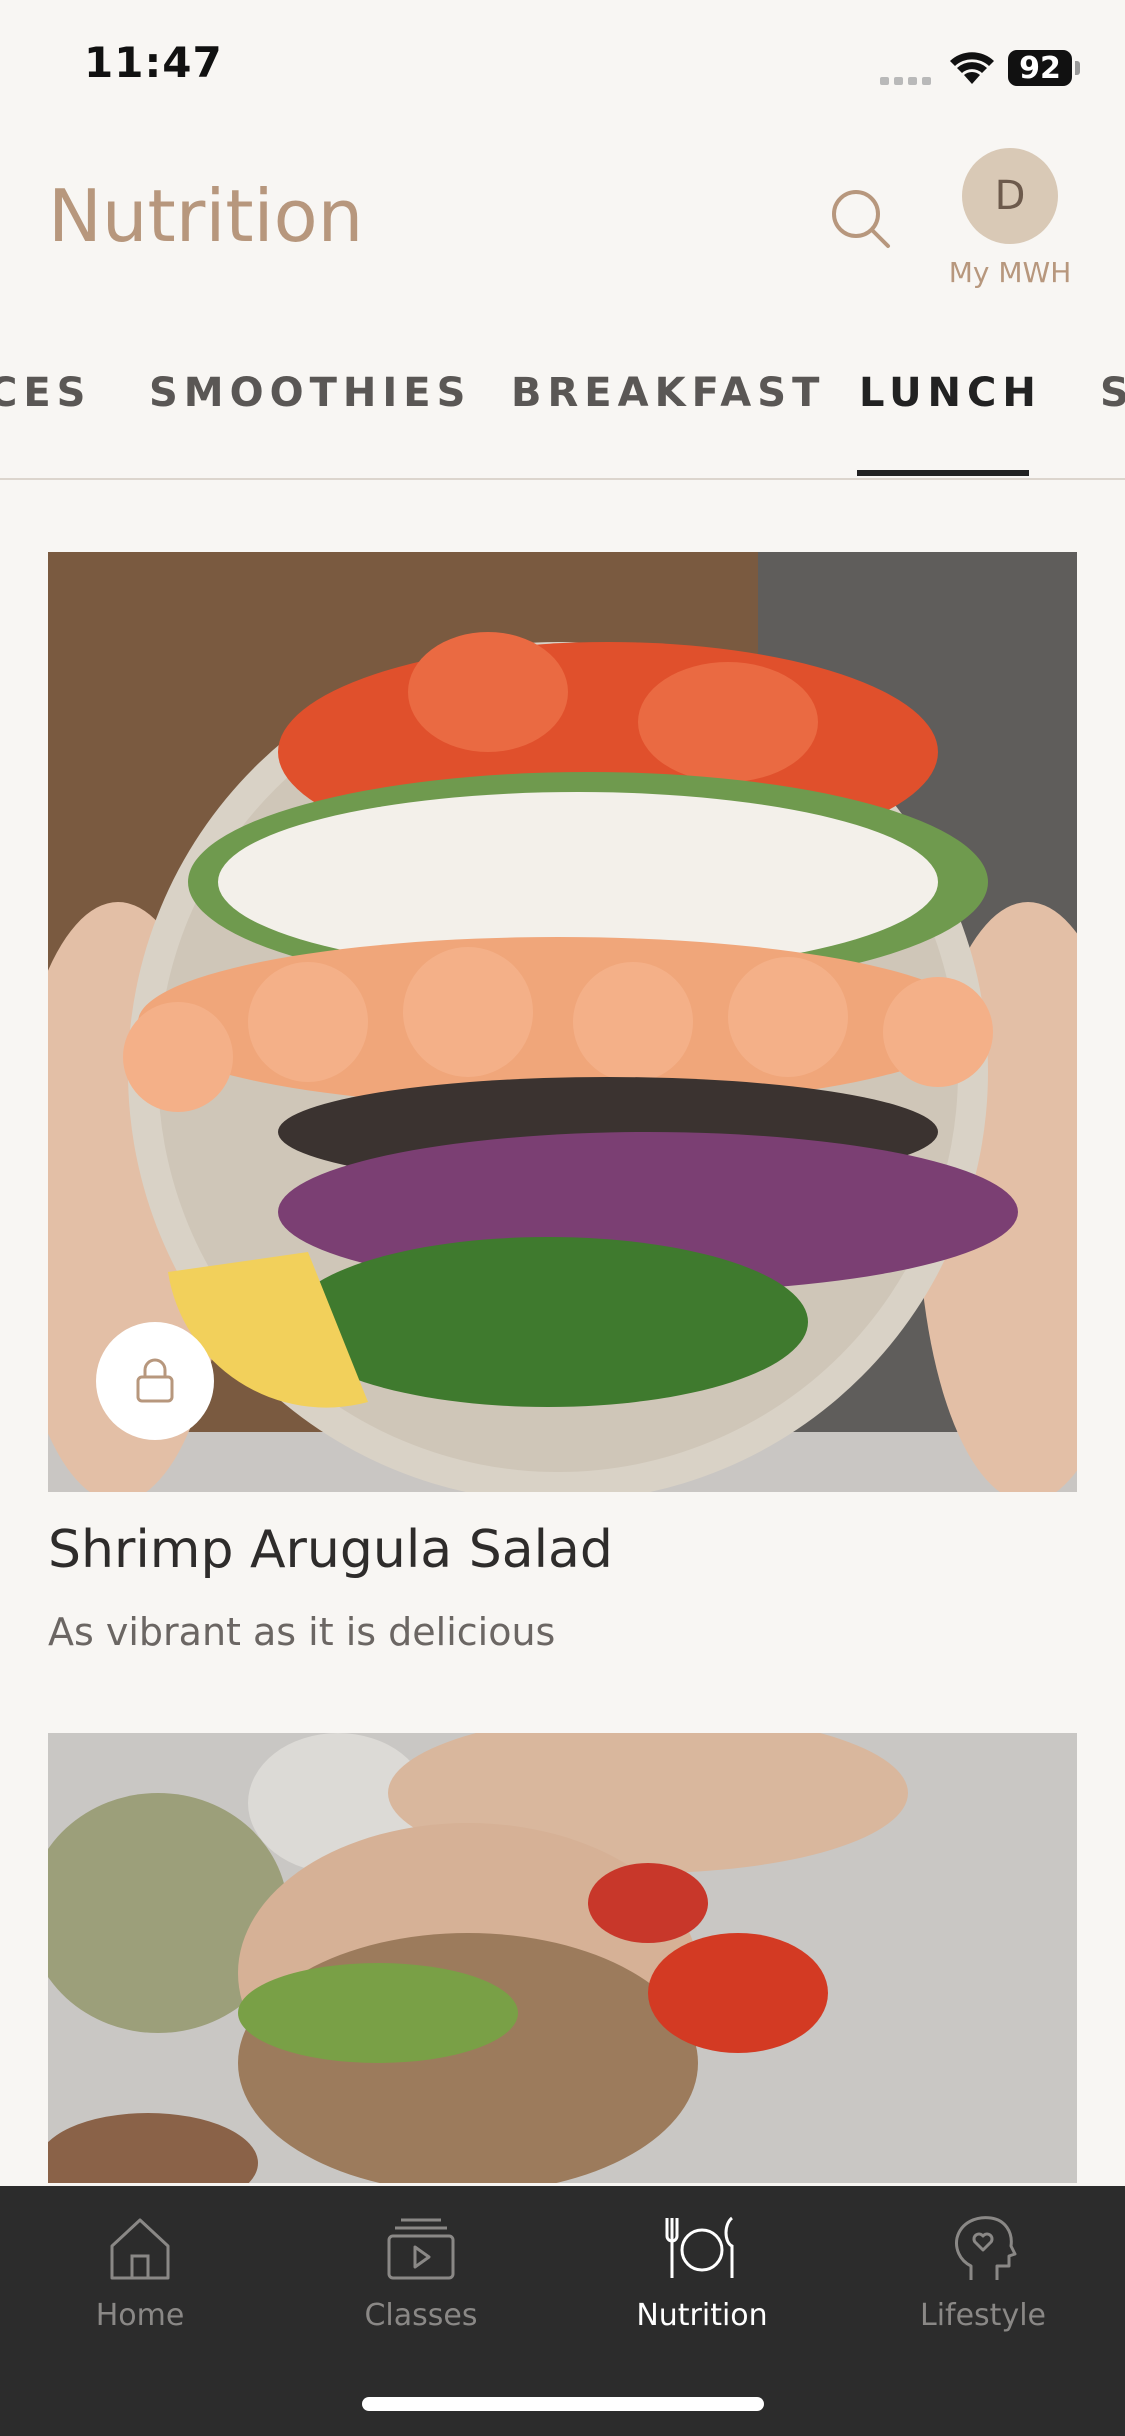 This screenshot has width=1125, height=2436. Describe the element at coordinates (140, 2249) in the screenshot. I see `house-icon` at that location.